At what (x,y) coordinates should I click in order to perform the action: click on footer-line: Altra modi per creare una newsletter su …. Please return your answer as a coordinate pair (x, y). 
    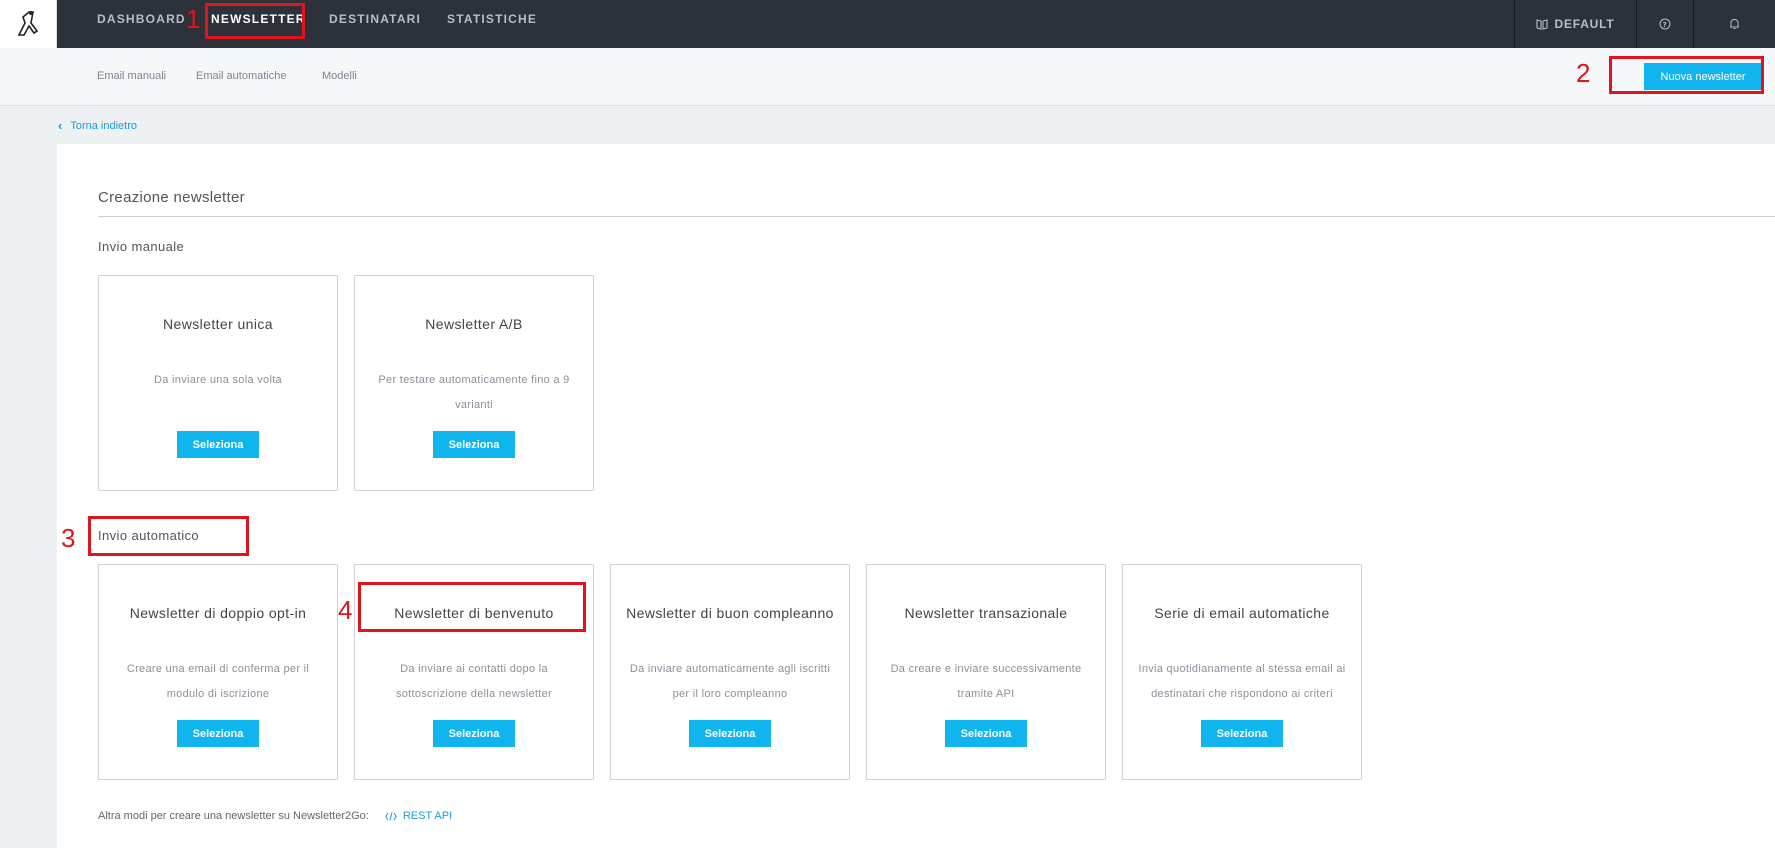
    Looking at the image, I should click on (275, 816).